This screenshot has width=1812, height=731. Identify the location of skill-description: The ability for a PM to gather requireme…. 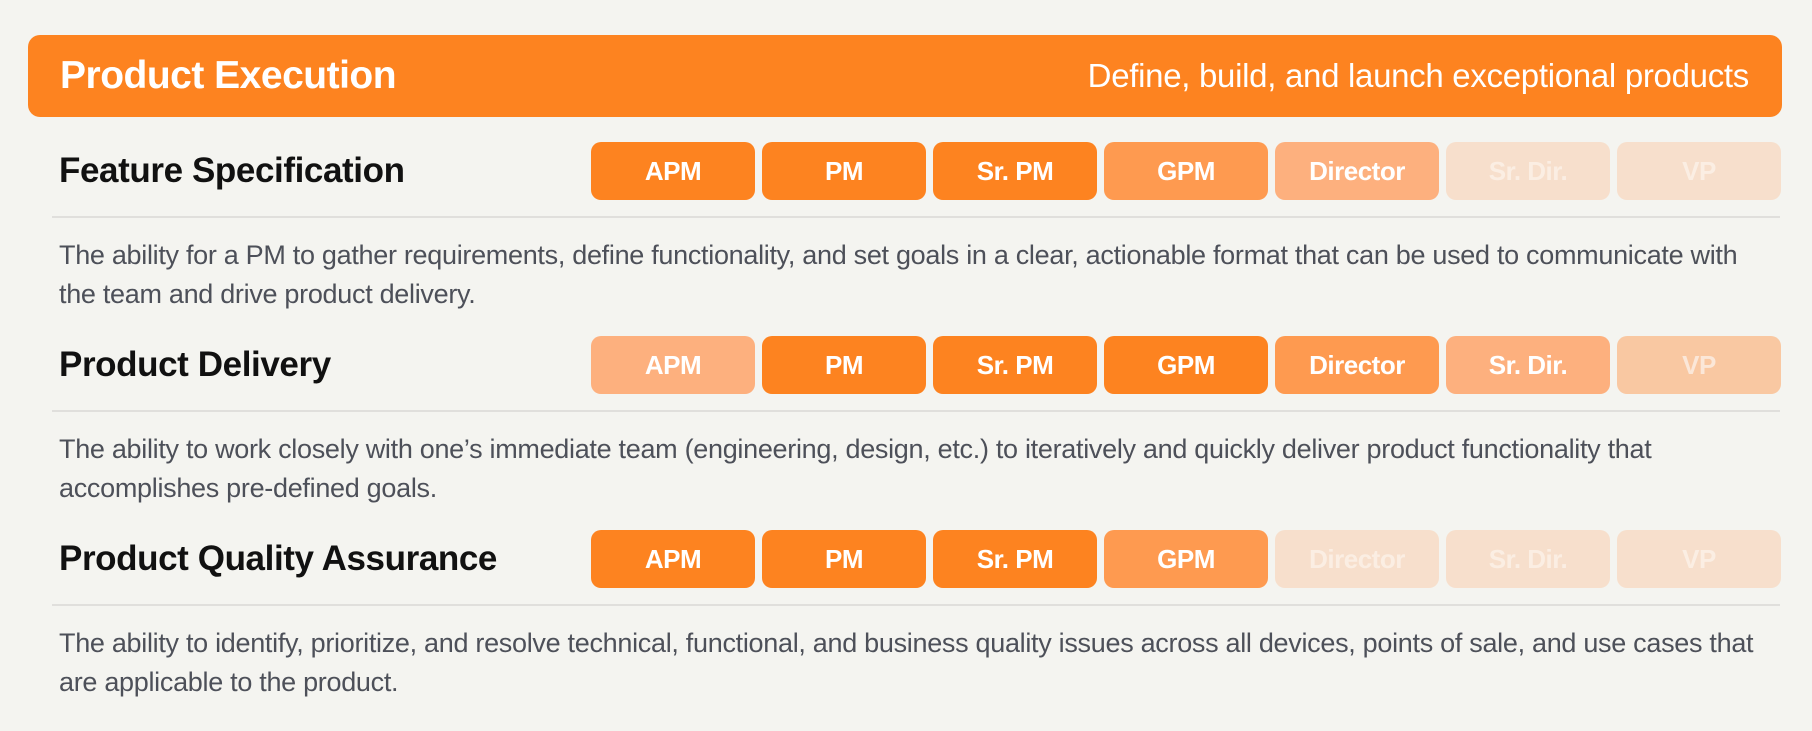
(898, 274).